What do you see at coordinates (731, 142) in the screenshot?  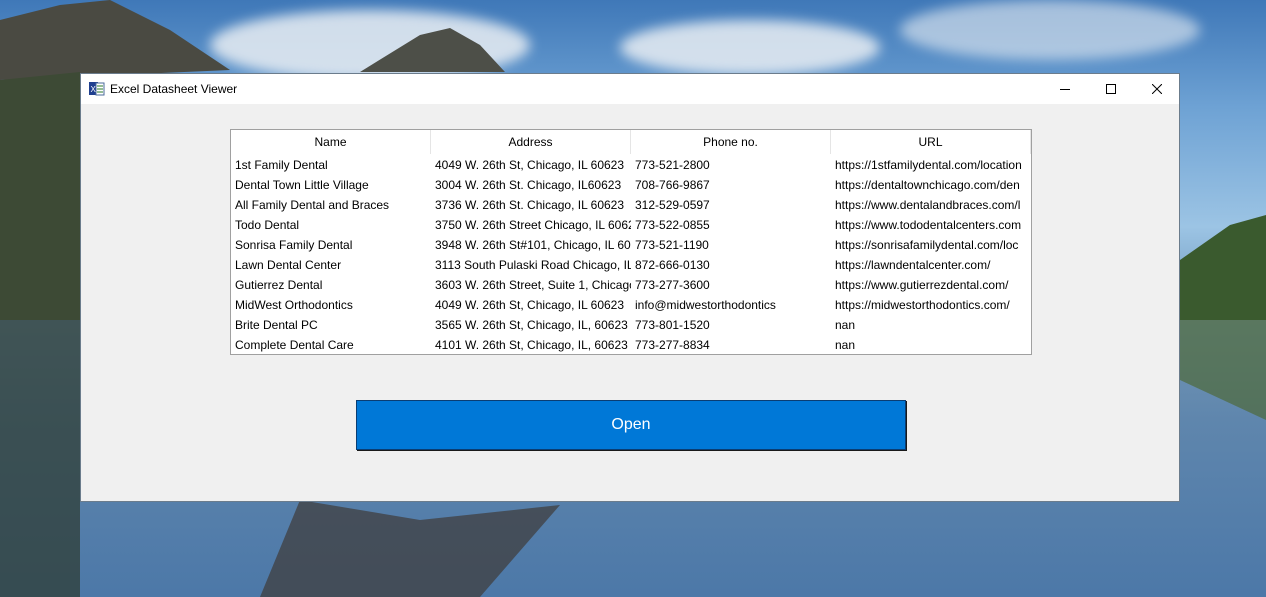 I see `column-header-phone: Phone no.` at bounding box center [731, 142].